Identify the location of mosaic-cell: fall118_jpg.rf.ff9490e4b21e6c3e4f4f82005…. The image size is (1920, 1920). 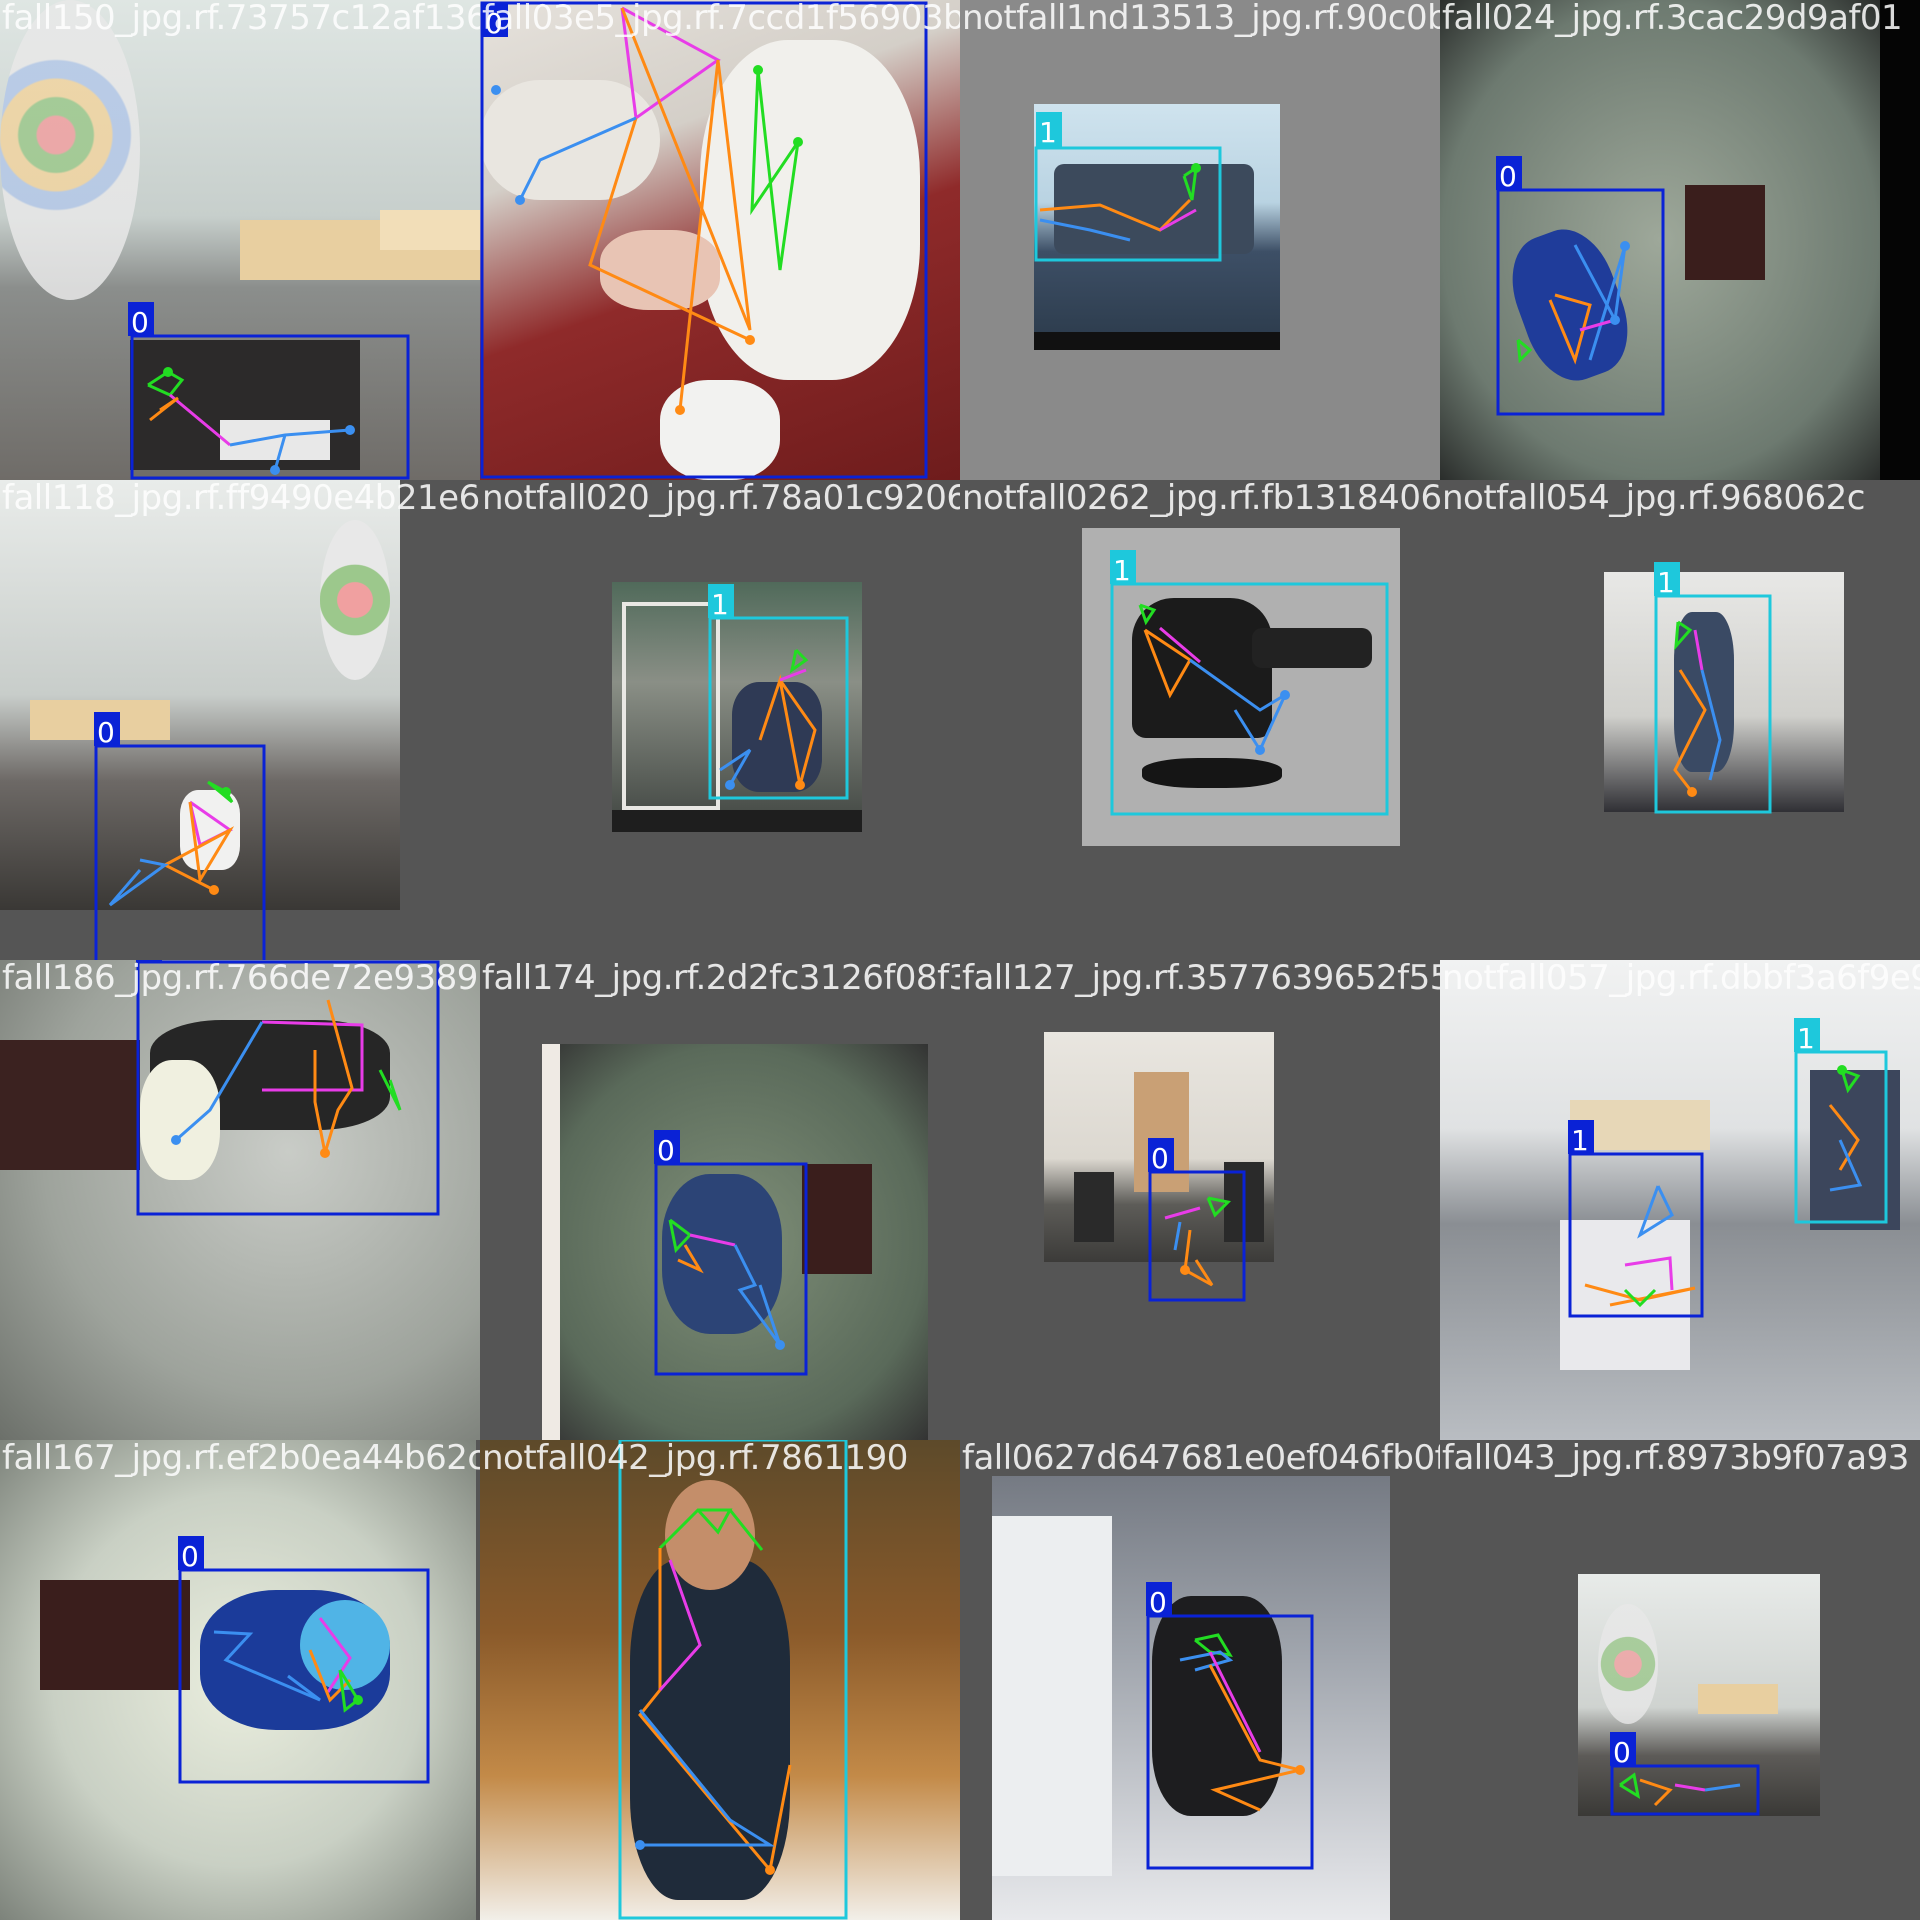
(240, 720).